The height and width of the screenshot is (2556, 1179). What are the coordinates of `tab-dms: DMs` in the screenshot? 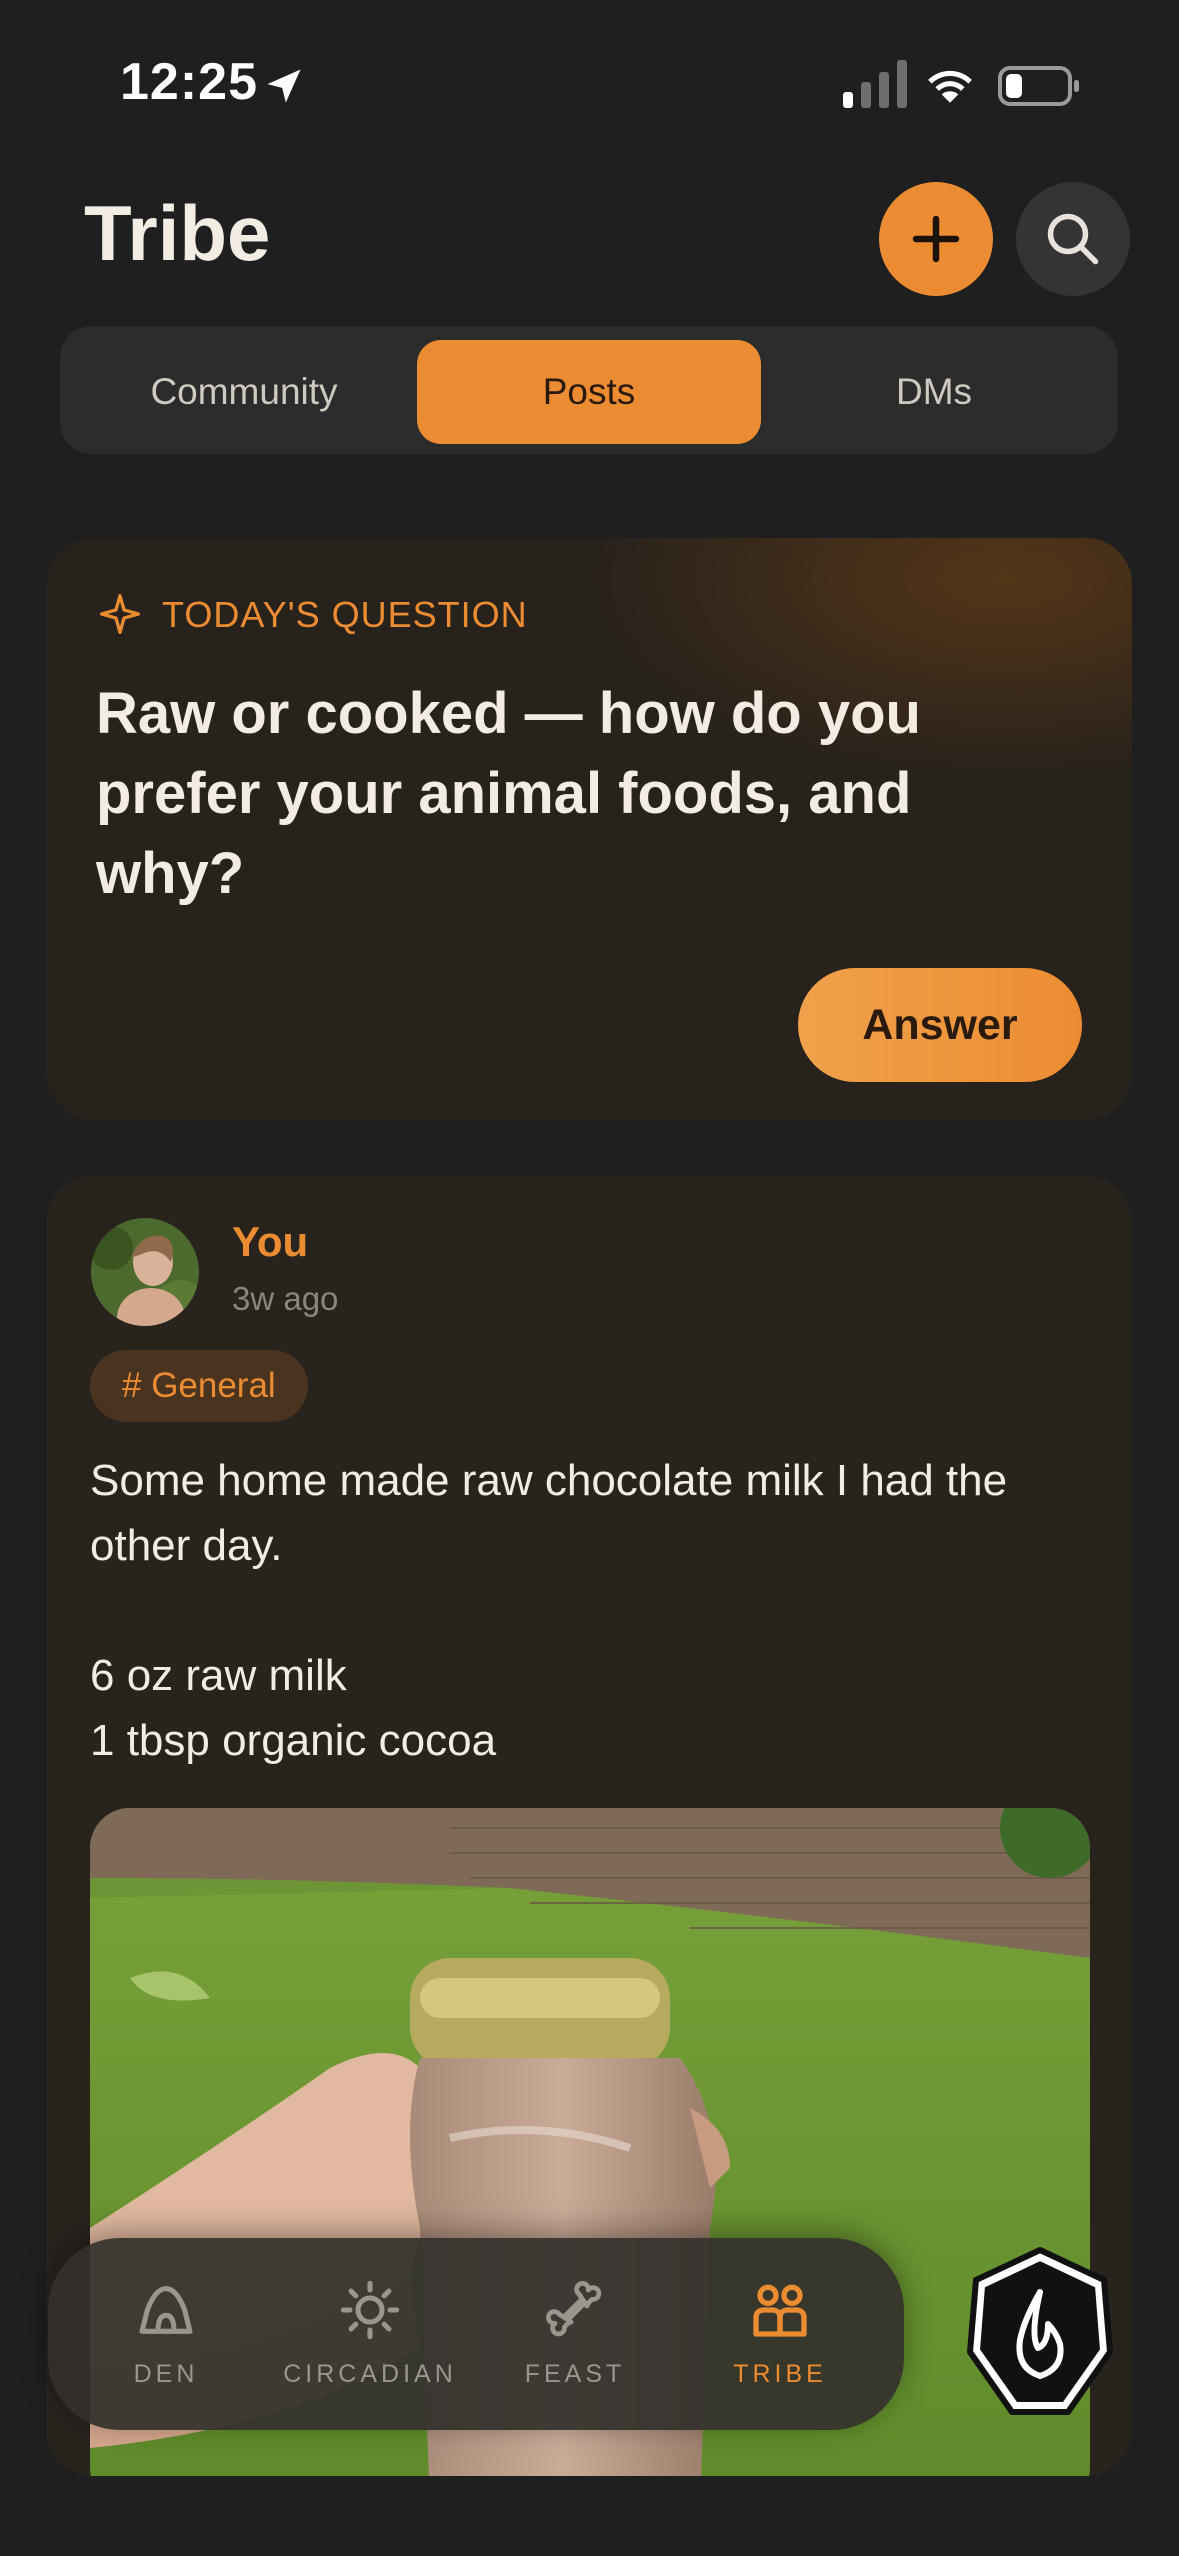 It's located at (934, 392).